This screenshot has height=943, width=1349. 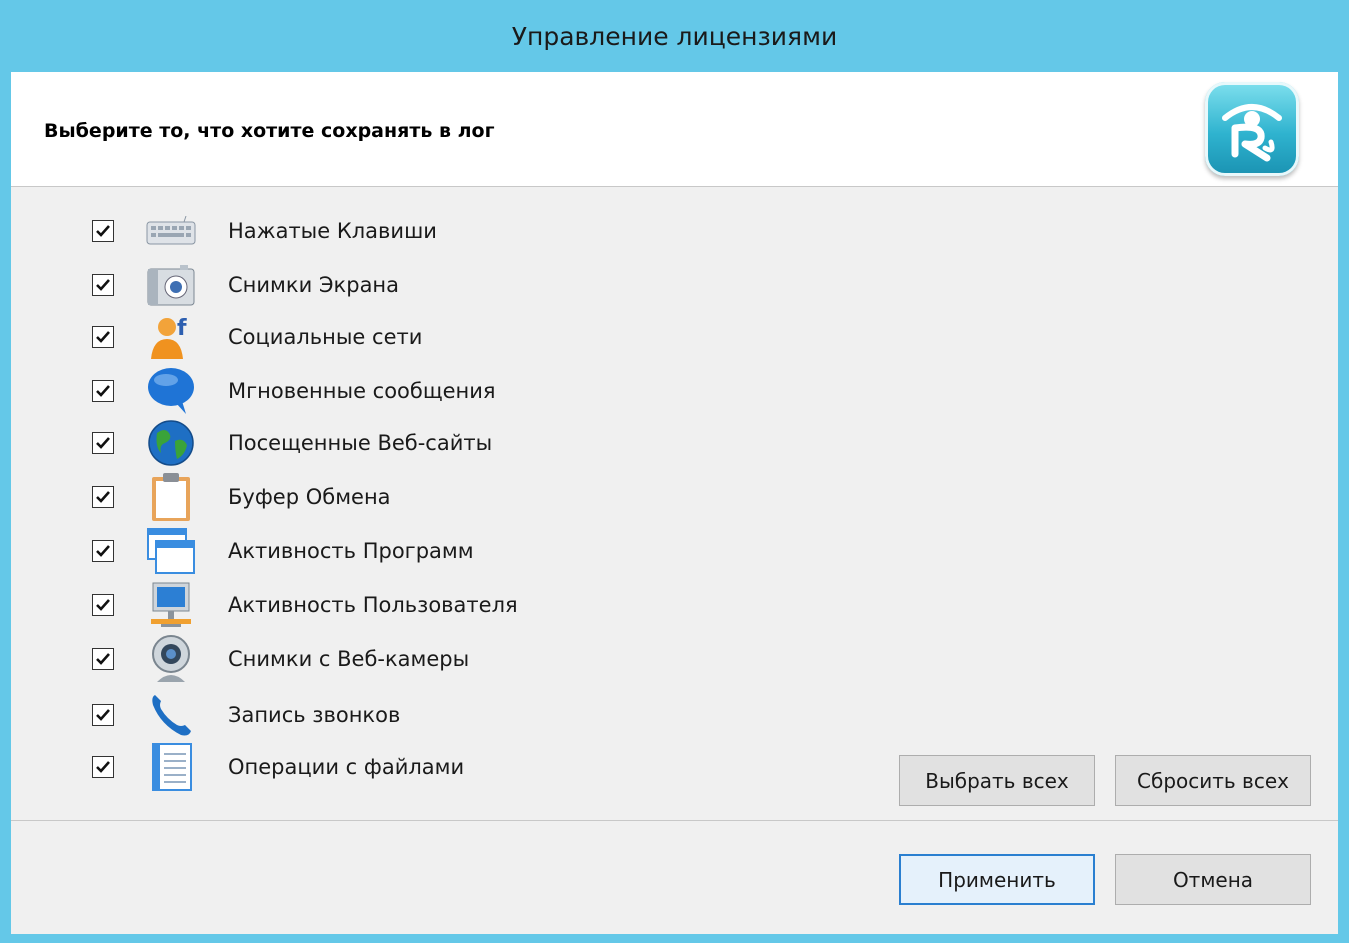 I want to click on option-user-activity: Активность Пользователя, so click(x=361, y=605).